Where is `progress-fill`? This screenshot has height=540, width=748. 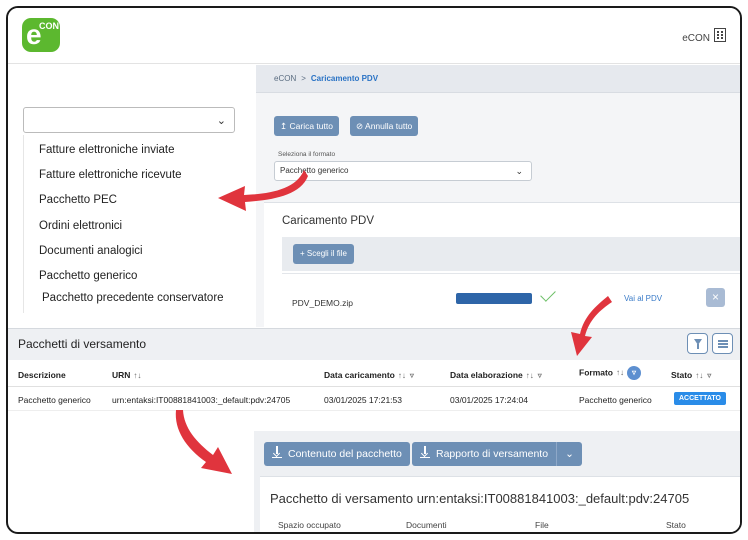
progress-fill is located at coordinates (494, 298).